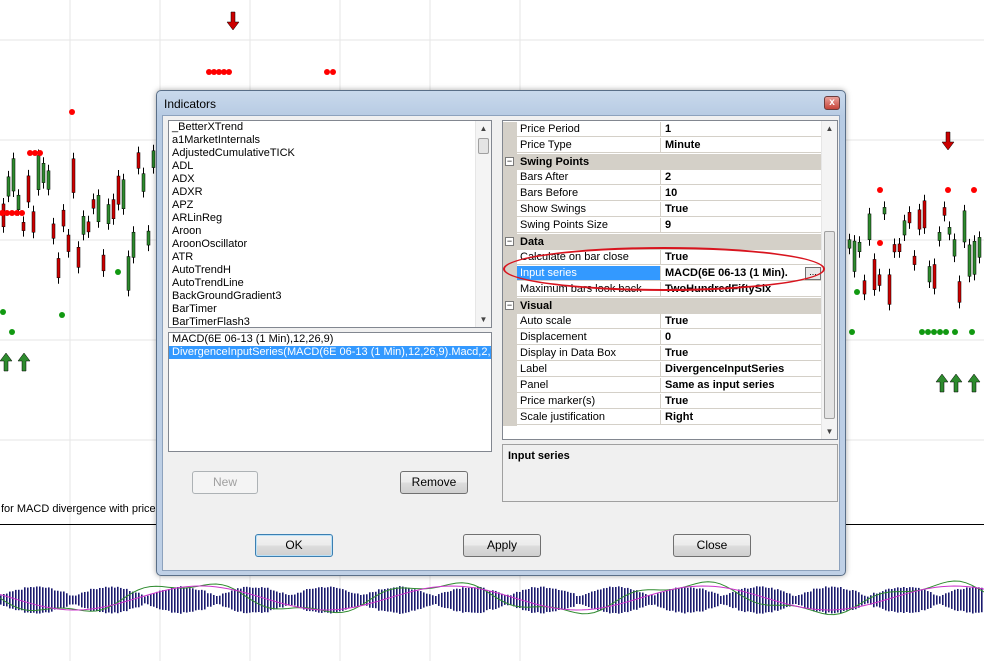  What do you see at coordinates (330, 283) in the screenshot?
I see `list-item: AutoTrendLine` at bounding box center [330, 283].